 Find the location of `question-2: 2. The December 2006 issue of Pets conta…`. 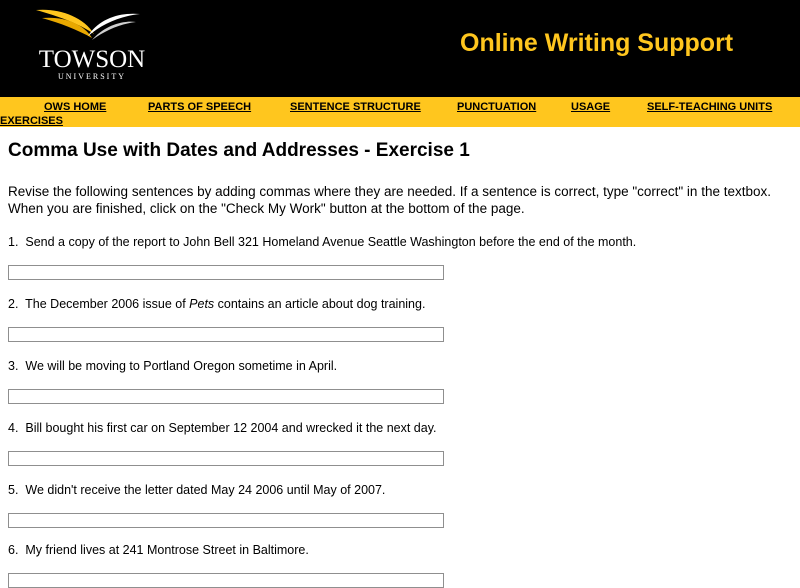

question-2: 2. The December 2006 issue of Pets conta… is located at coordinates (216, 304).